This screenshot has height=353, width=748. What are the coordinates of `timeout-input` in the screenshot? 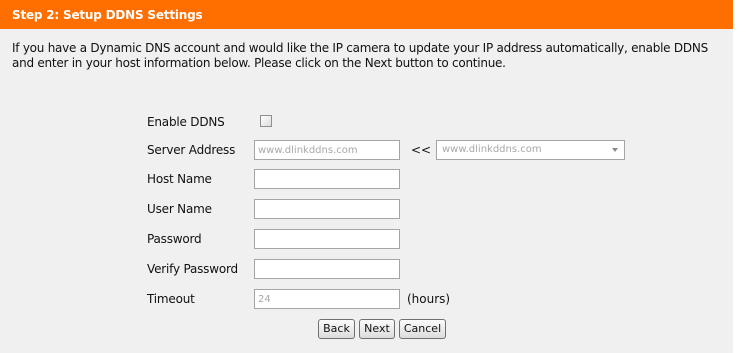 It's located at (327, 299).